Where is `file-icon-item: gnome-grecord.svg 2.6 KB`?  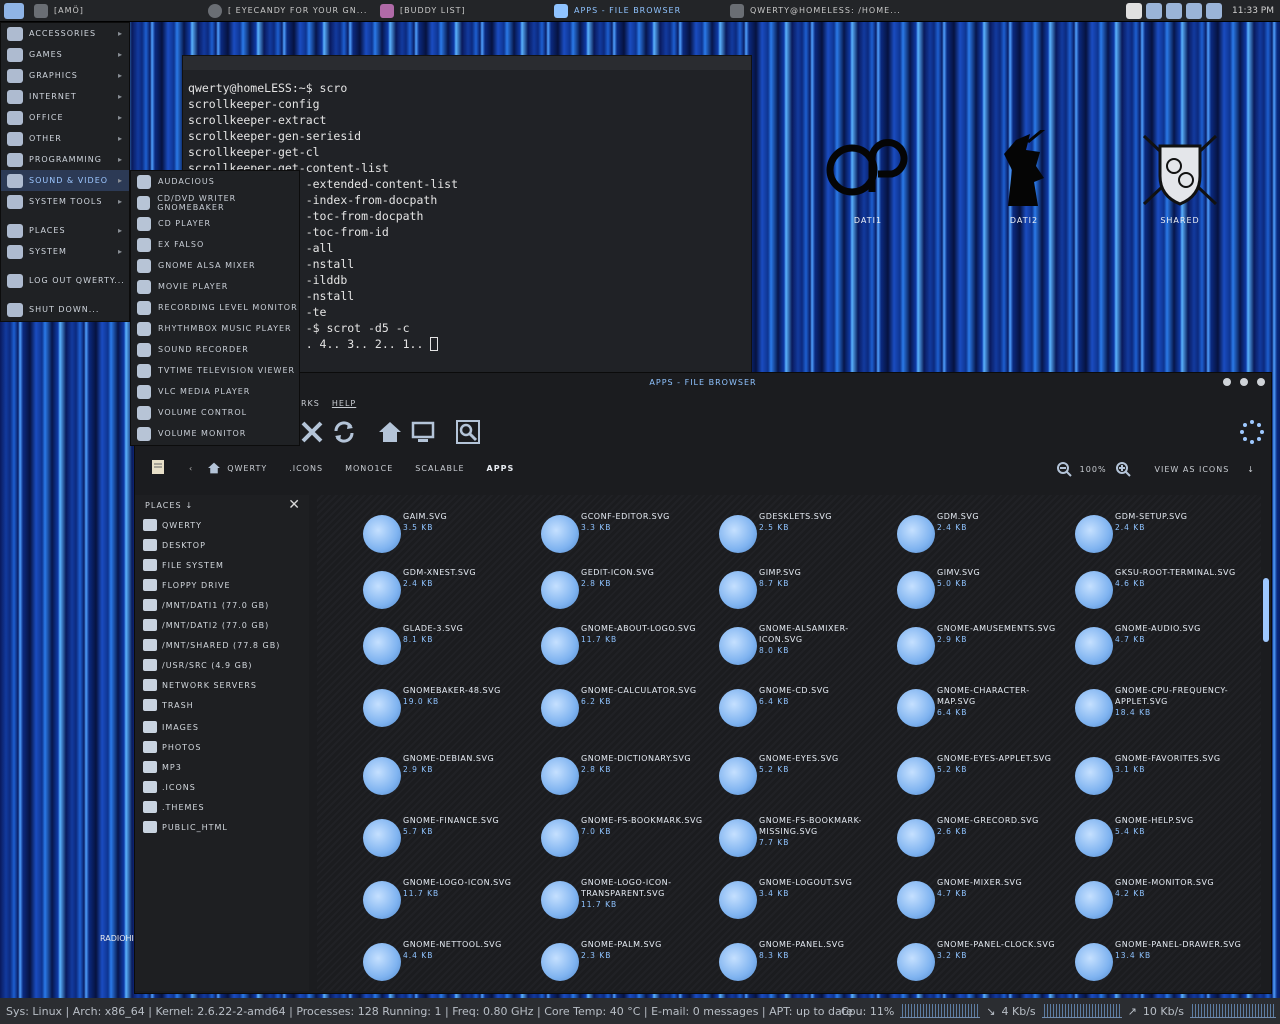
file-icon-item: gnome-grecord.svg 2.6 KB is located at coordinates (986, 841).